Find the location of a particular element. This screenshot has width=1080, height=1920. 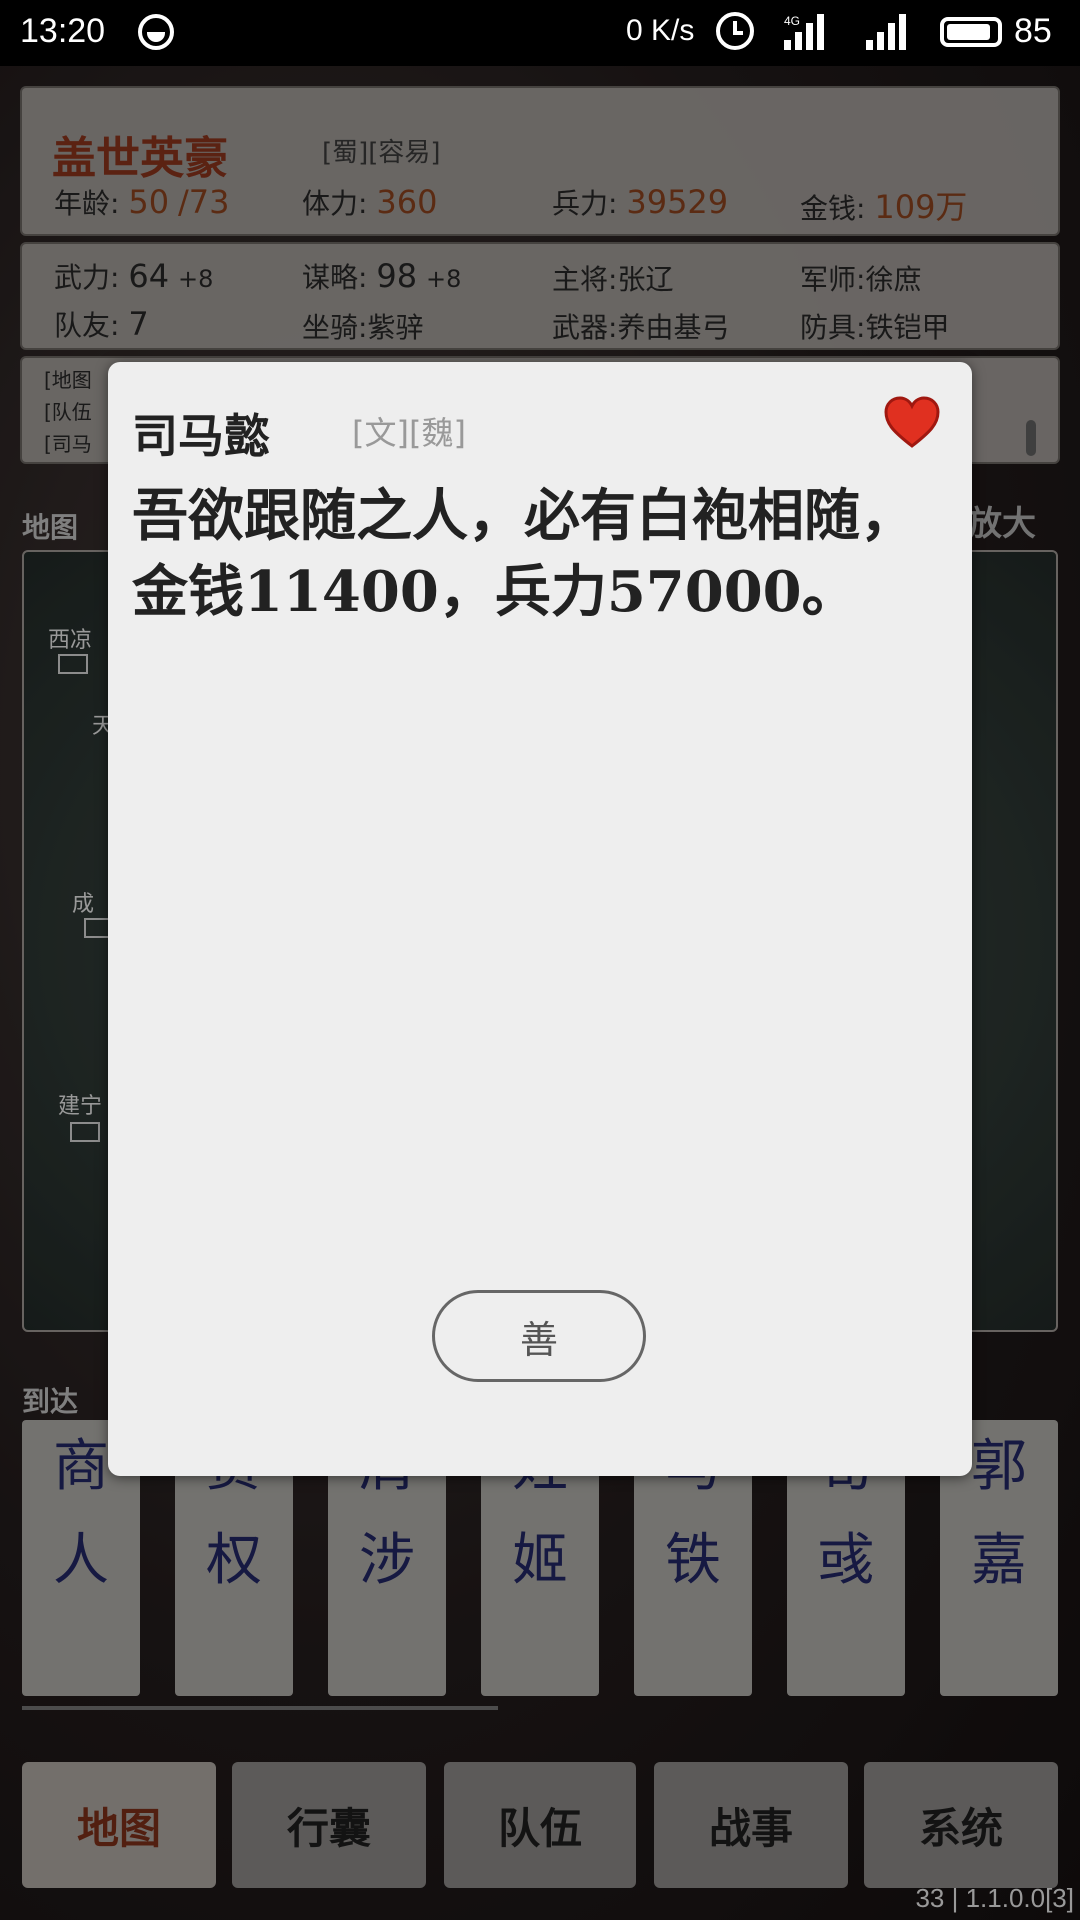

signal-icon is located at coordinates (809, 32).